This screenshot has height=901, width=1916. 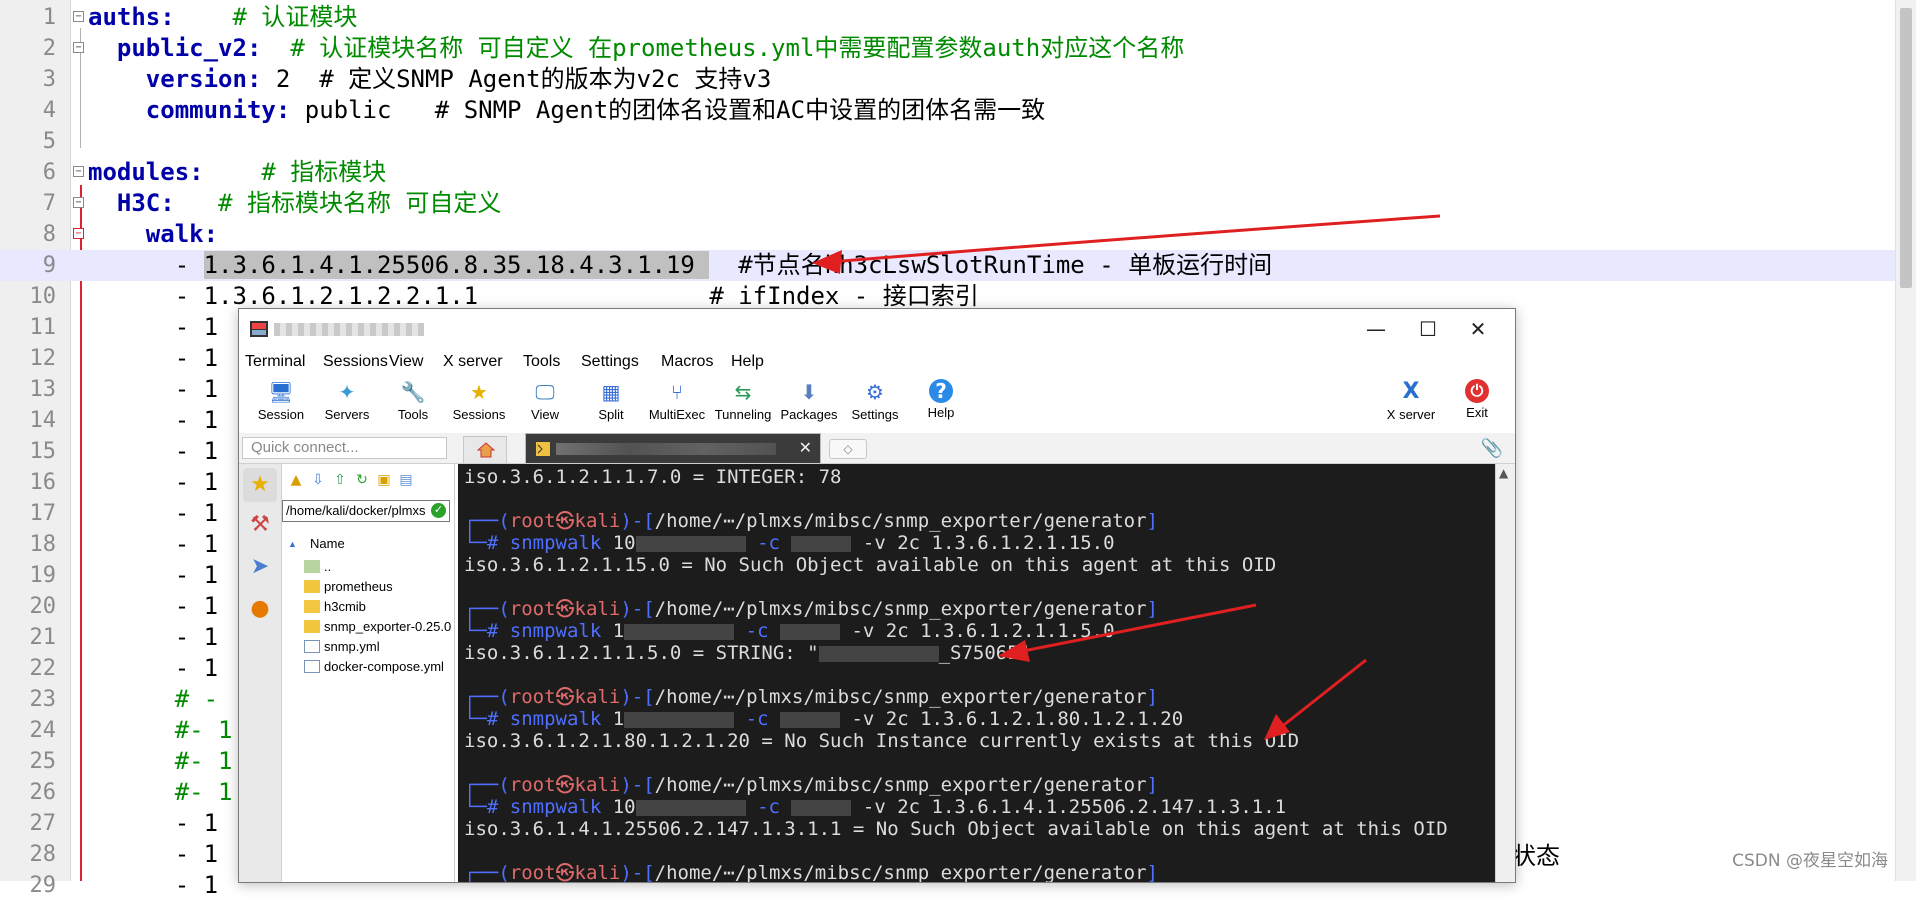 I want to click on editor-line: 8 − walk:, so click(x=948, y=234).